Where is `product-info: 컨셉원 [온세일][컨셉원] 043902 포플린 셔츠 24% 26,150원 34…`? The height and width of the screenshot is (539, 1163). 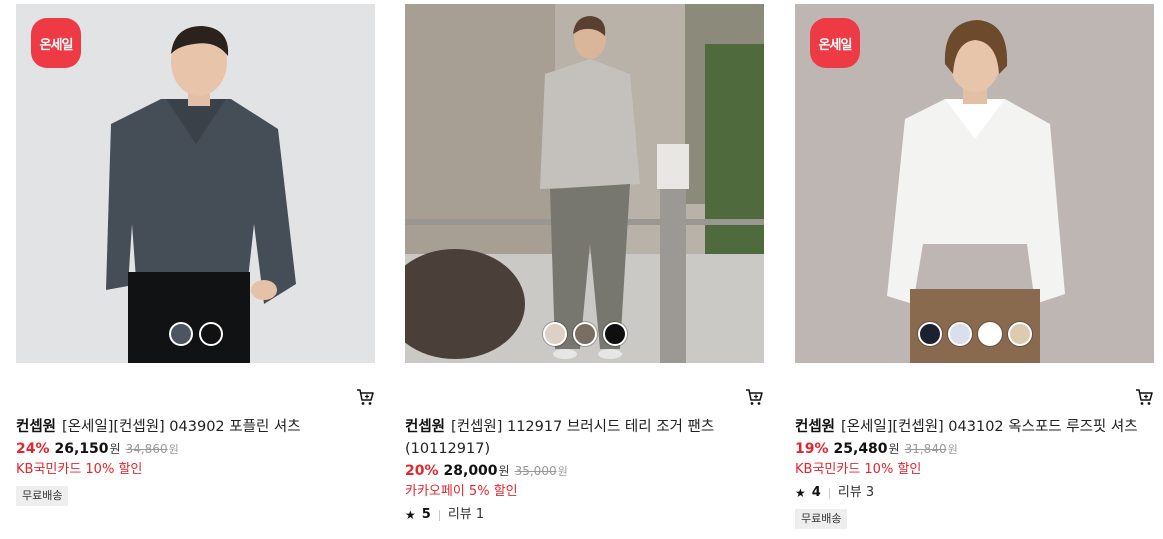 product-info: 컨셉원 [온세일][컨셉원] 043902 포플린 셔츠 24% 26,150원 34… is located at coordinates (196, 461).